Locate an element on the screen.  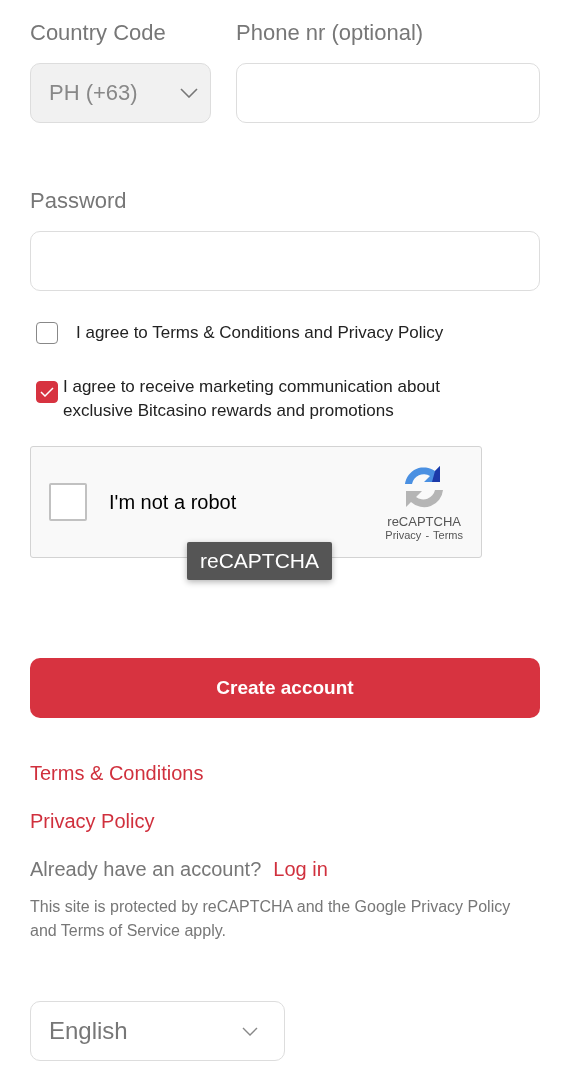
footer-link: Privacy Policy is located at coordinates (92, 821).